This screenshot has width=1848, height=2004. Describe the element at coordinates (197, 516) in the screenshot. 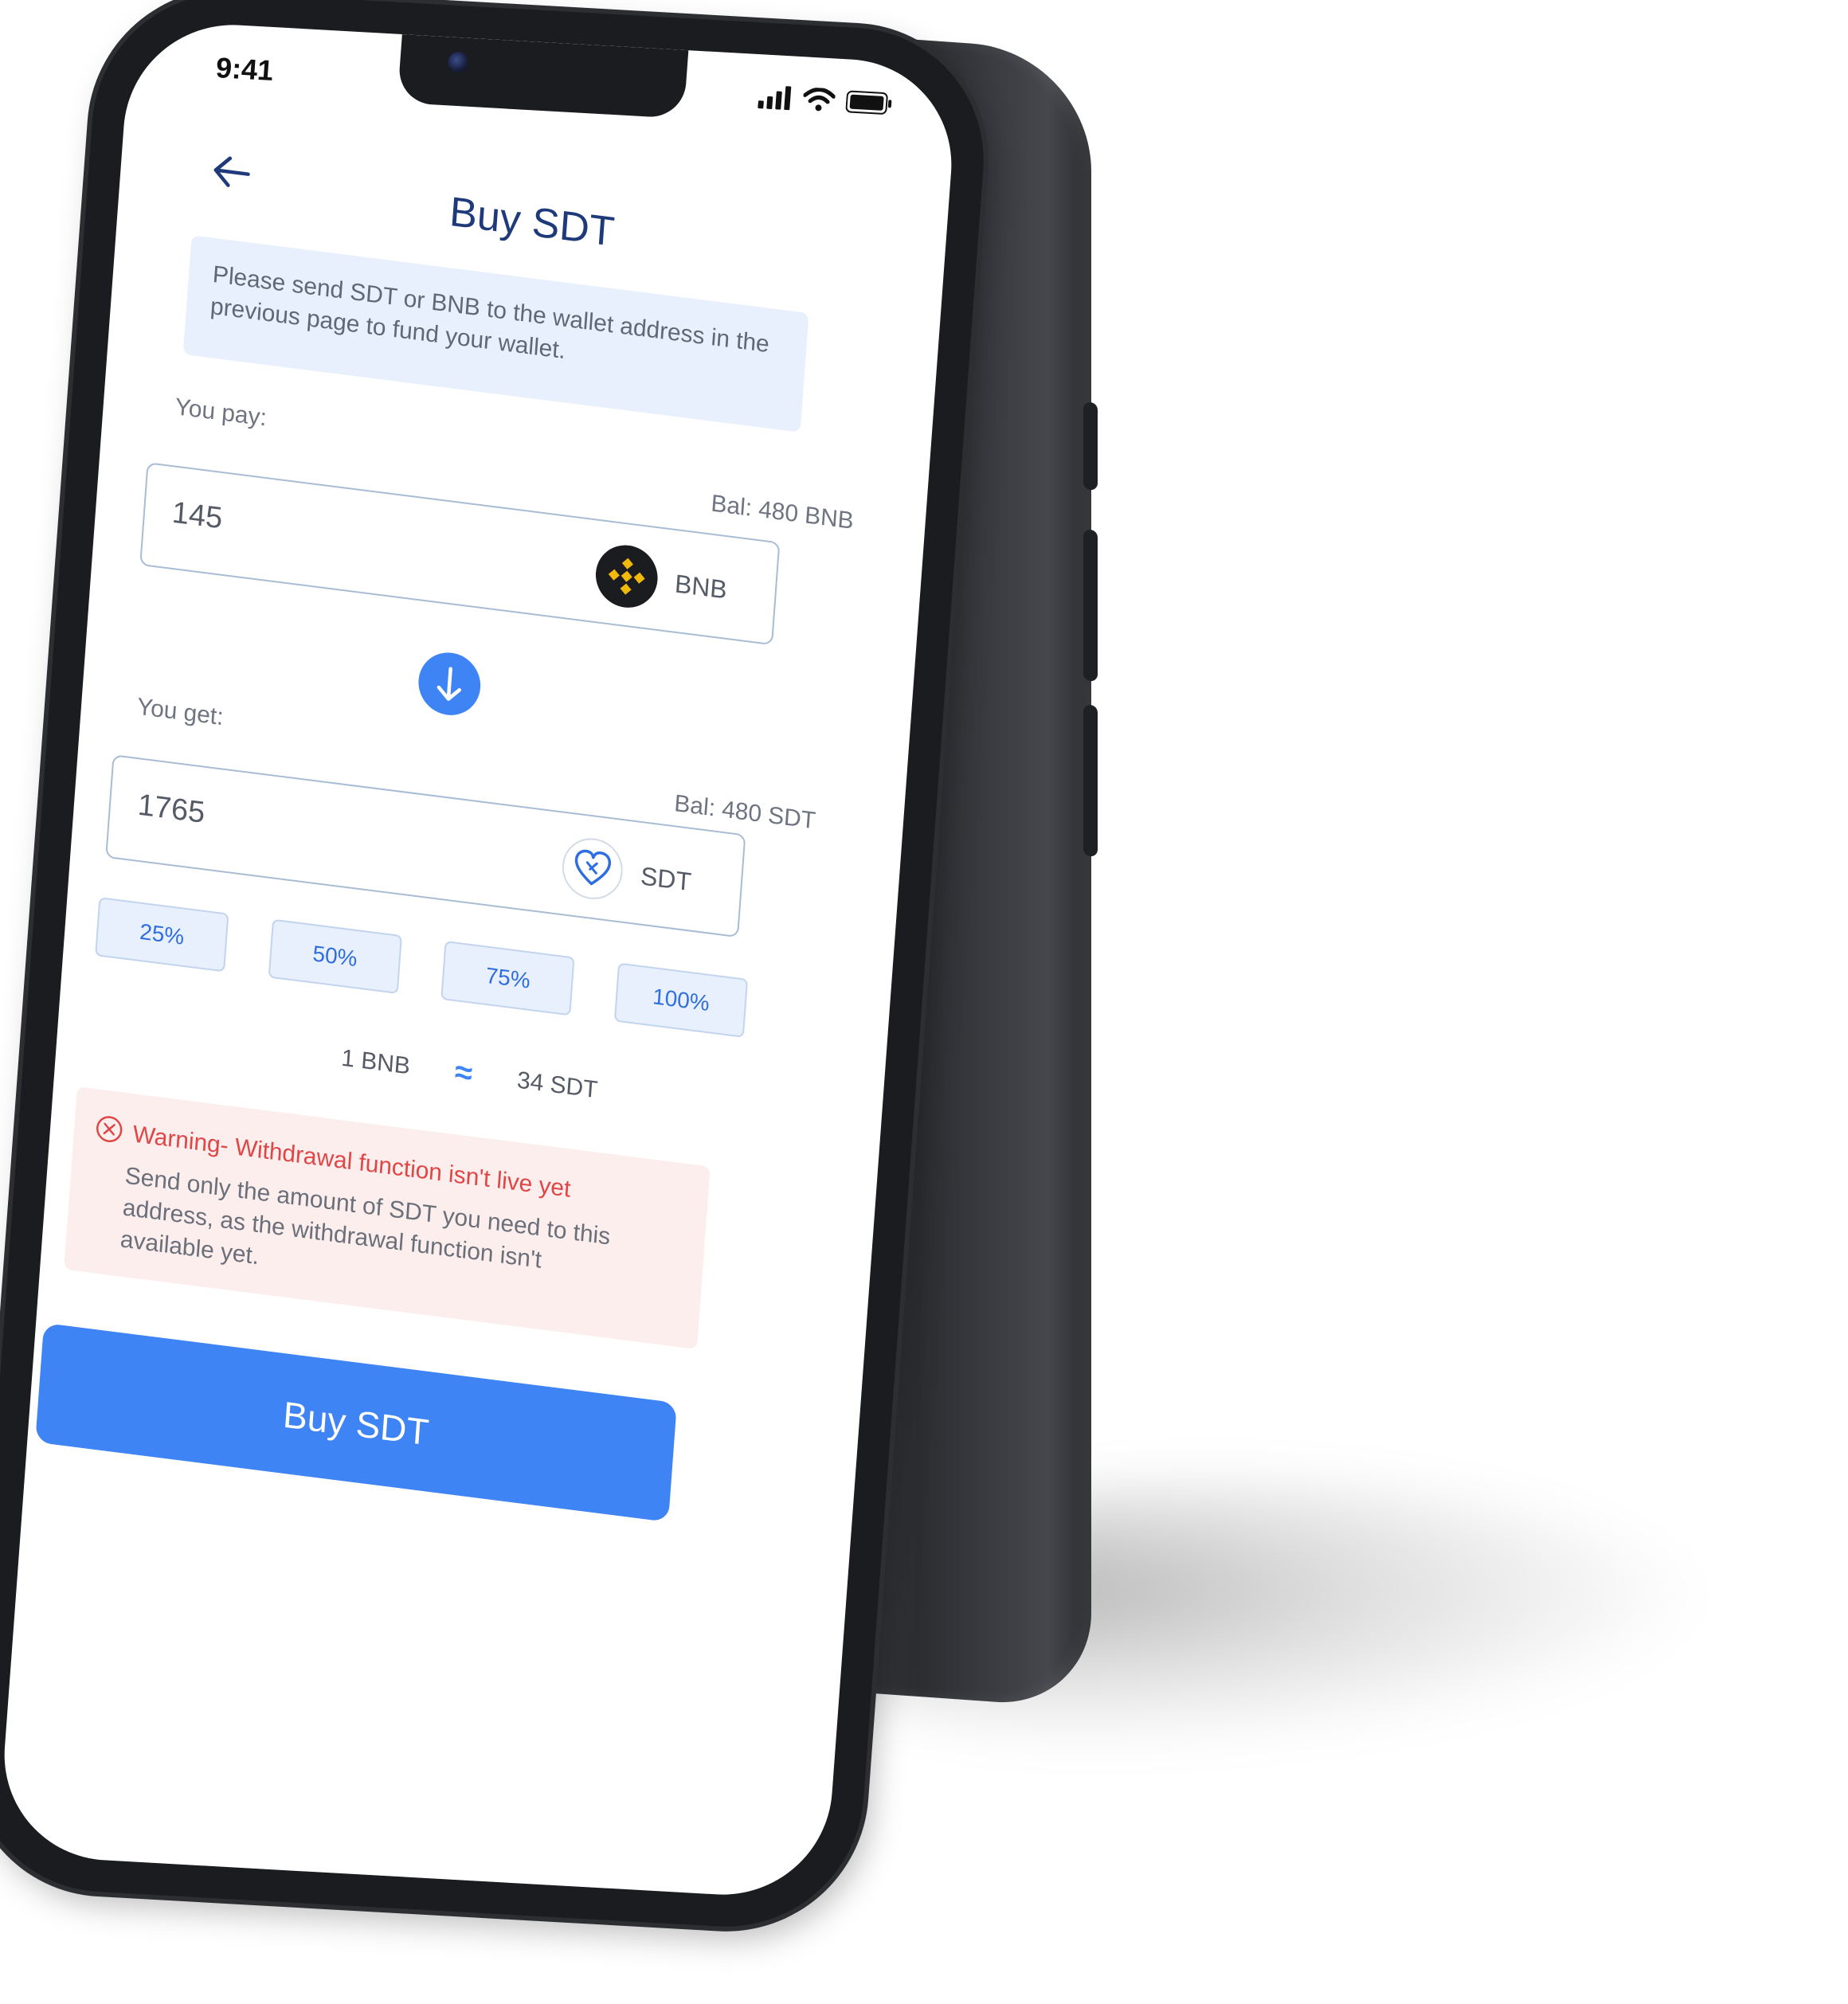

I see `pay-amount-value: 145` at that location.